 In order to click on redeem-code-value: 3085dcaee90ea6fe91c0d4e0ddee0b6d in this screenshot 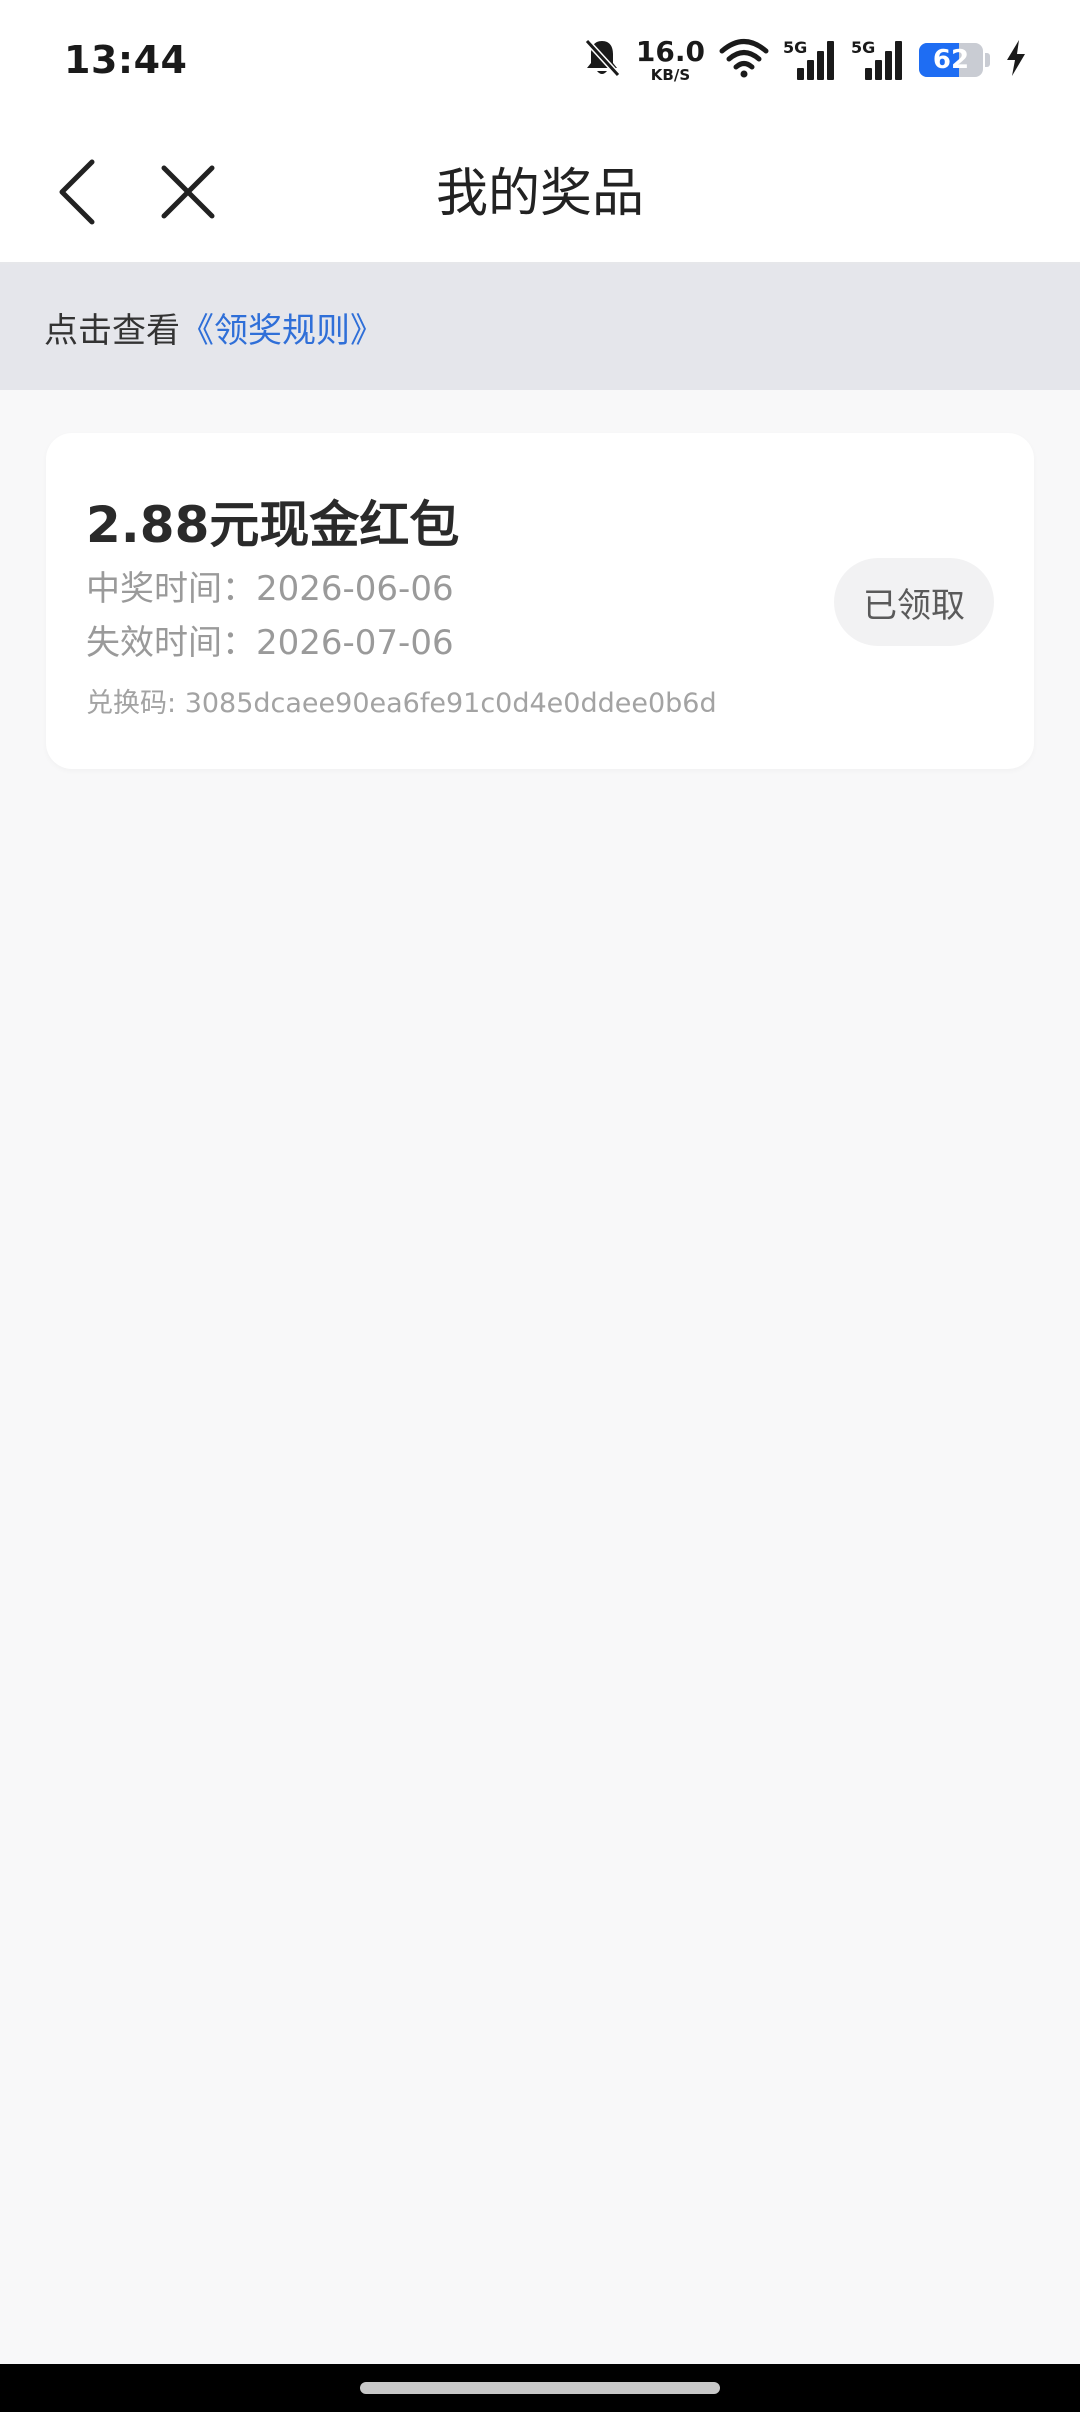, I will do `click(450, 703)`.